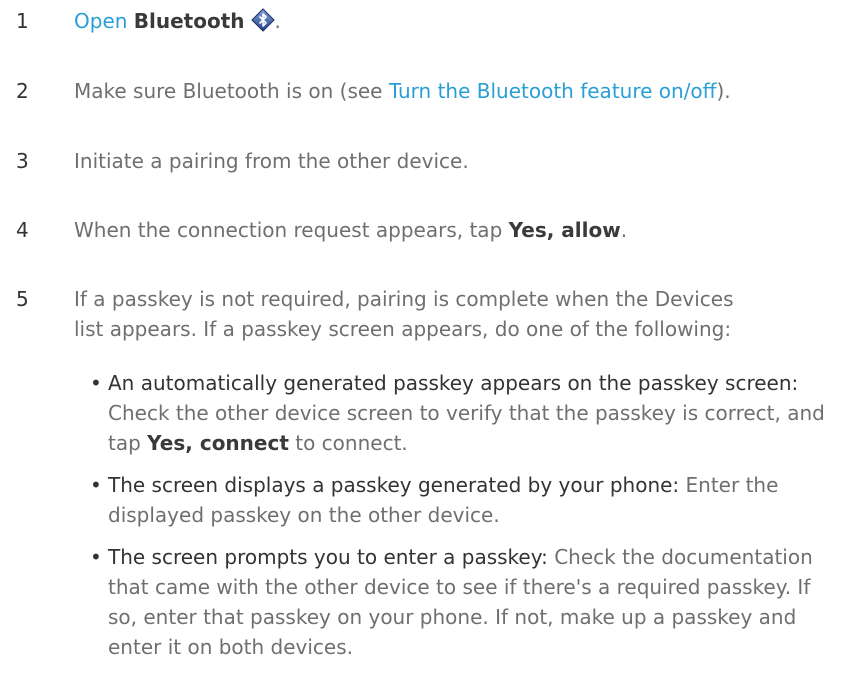  What do you see at coordinates (22, 21) in the screenshot?
I see `step-number: 1` at bounding box center [22, 21].